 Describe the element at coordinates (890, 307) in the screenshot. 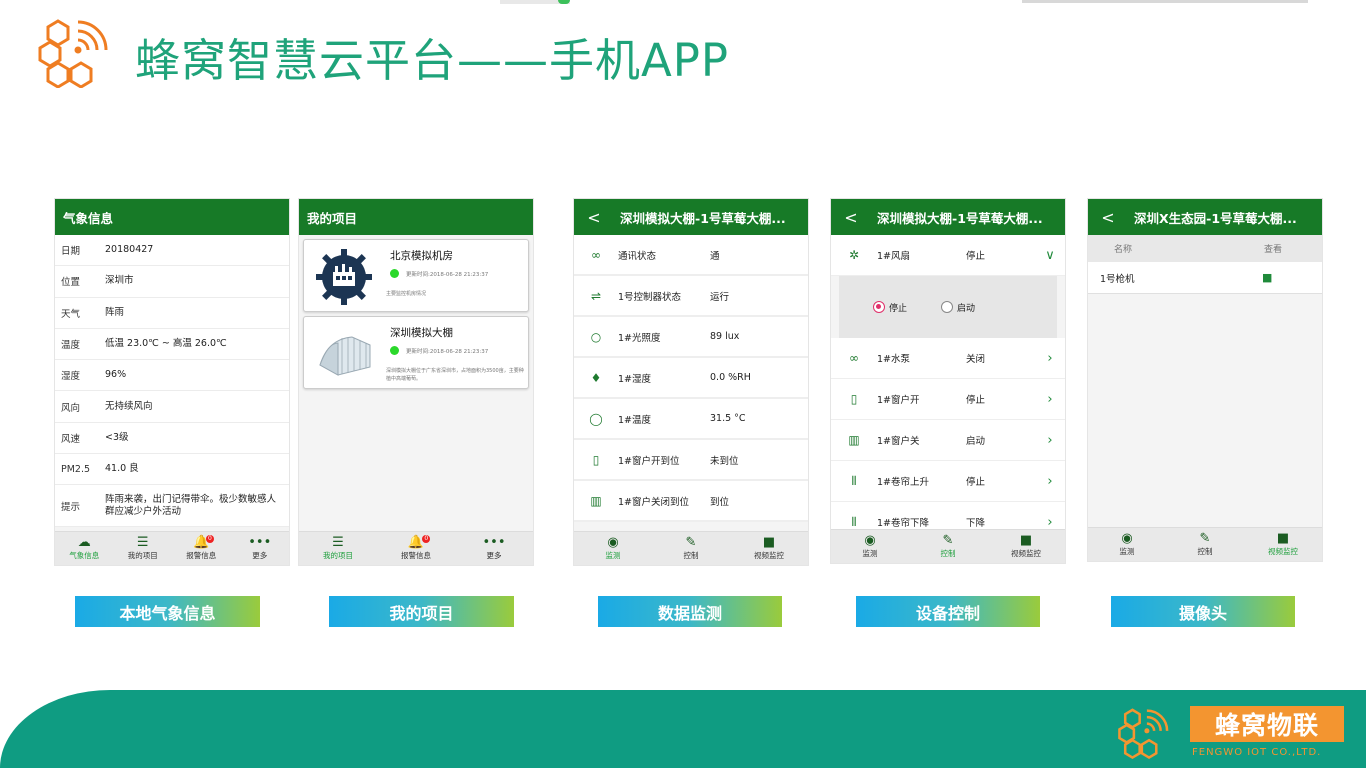

I see `radio-stop: 停止` at that location.